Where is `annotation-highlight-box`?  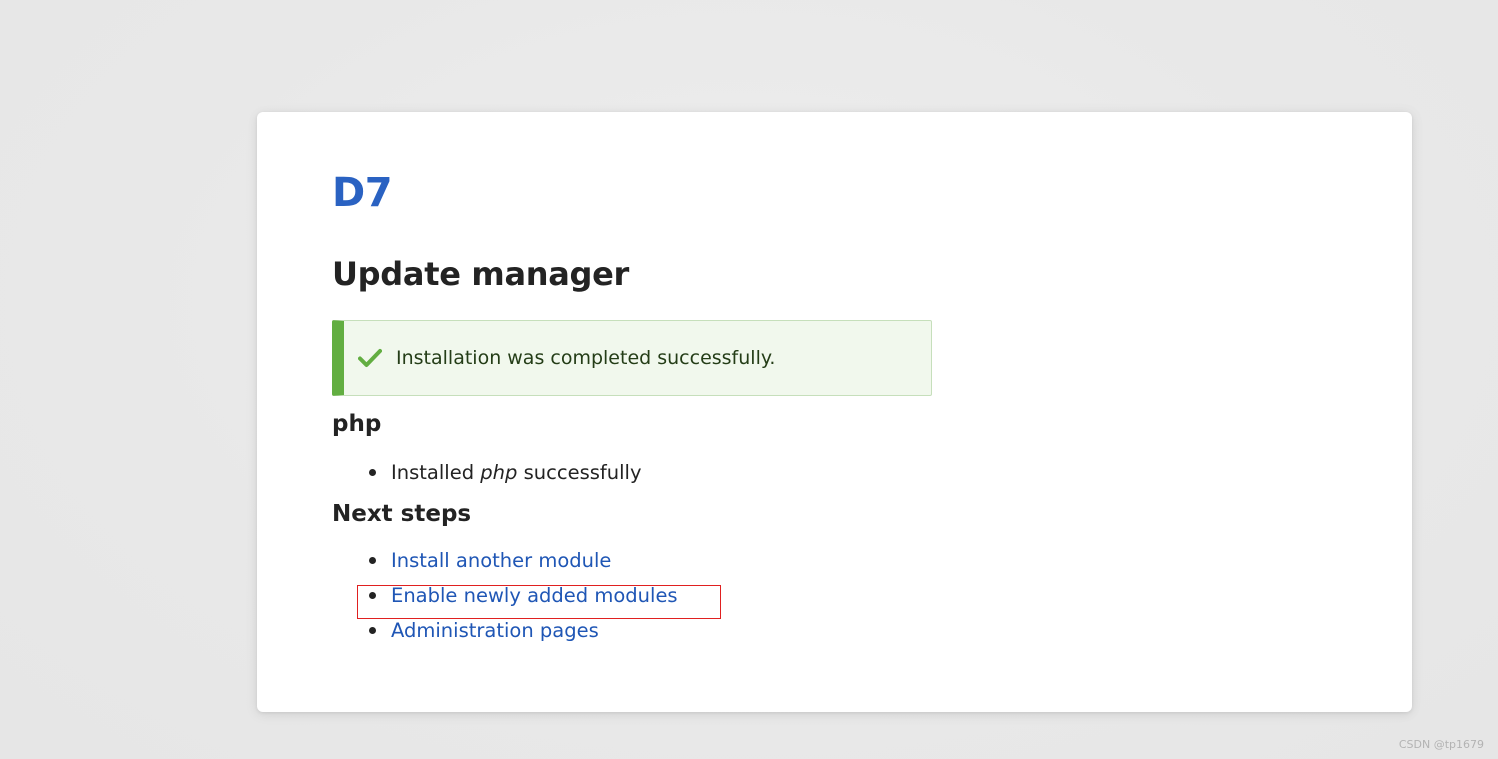
annotation-highlight-box is located at coordinates (539, 602).